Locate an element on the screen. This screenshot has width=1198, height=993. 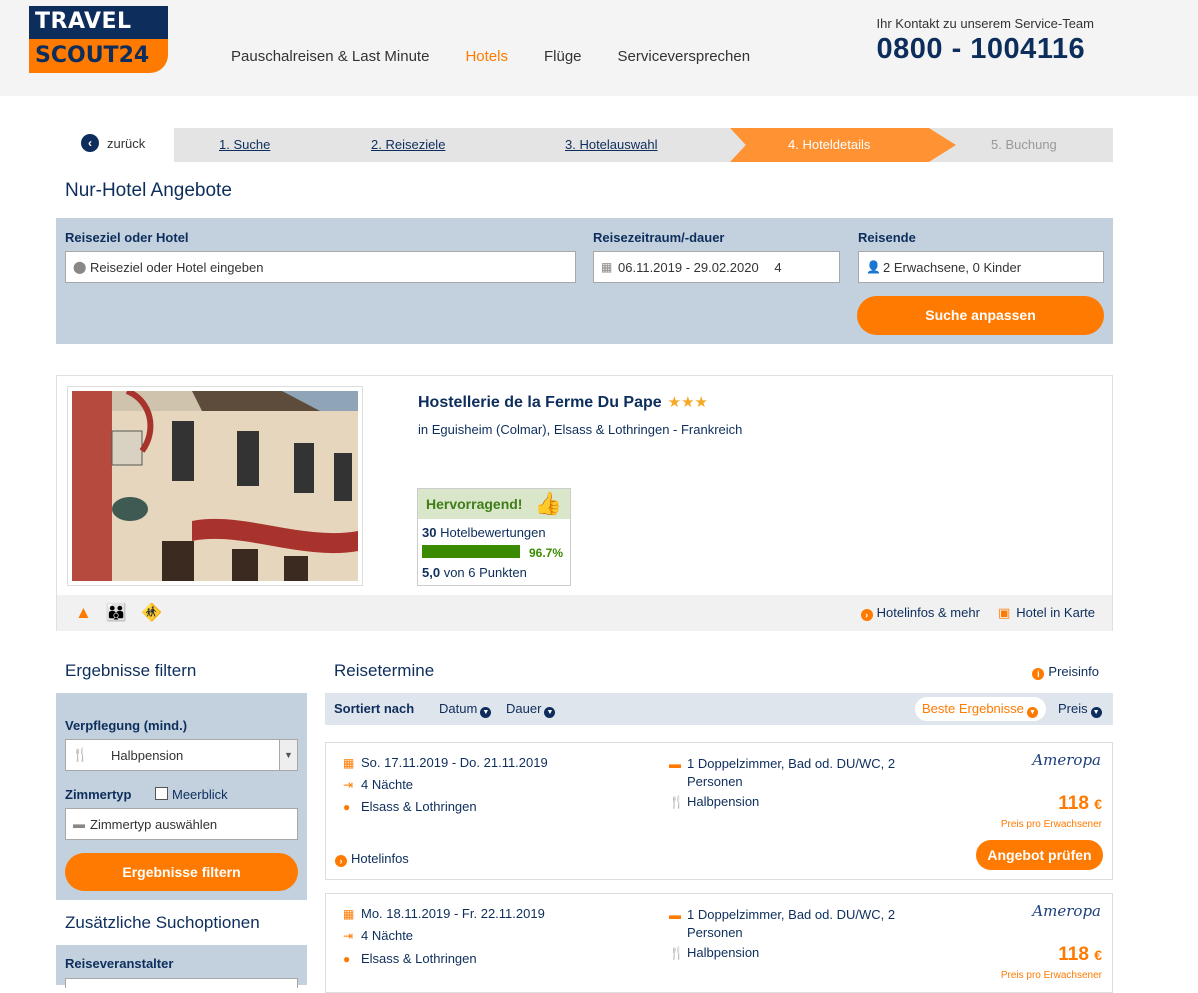
recommend-bar is located at coordinates (471, 551).